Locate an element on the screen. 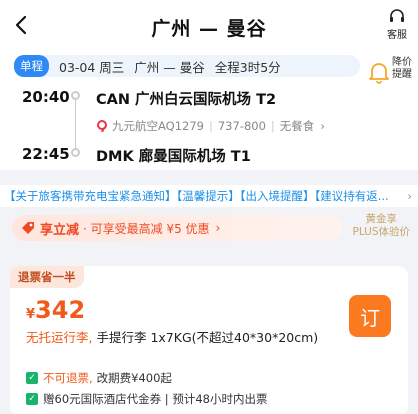 The image size is (418, 414). change-fee: 改期费¥400起 is located at coordinates (134, 378).